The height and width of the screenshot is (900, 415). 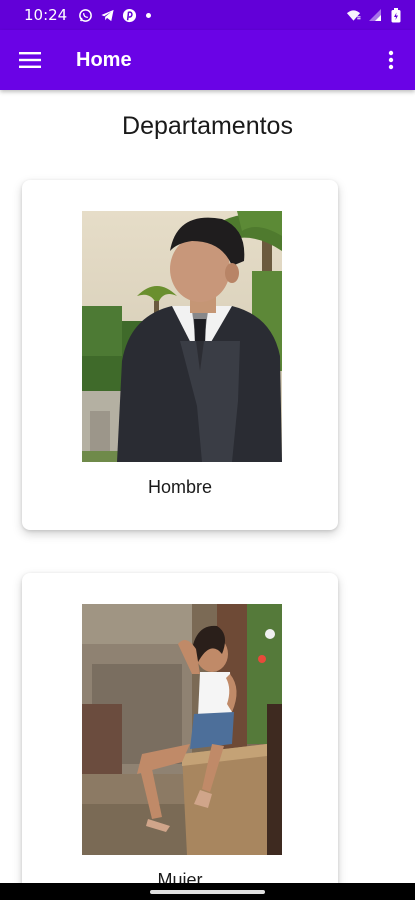 I want to click on whatsapp-icon, so click(x=85, y=15).